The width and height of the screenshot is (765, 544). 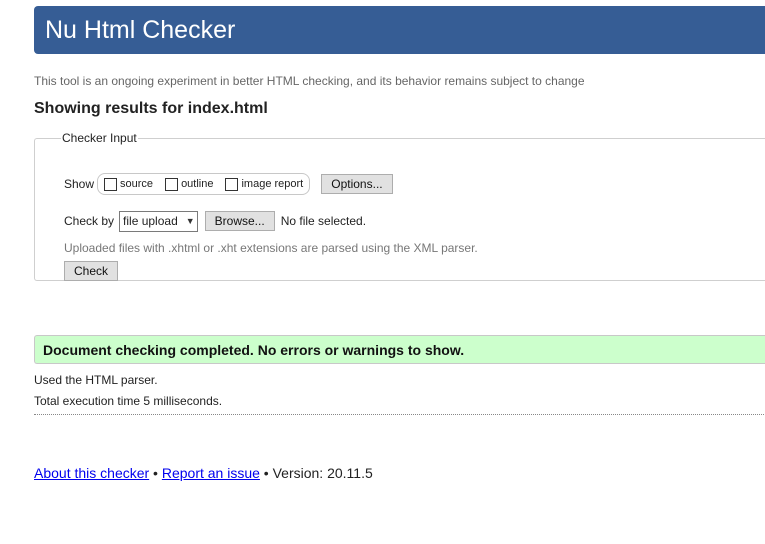 I want to click on check-by-select: file upload ▼, so click(x=158, y=221).